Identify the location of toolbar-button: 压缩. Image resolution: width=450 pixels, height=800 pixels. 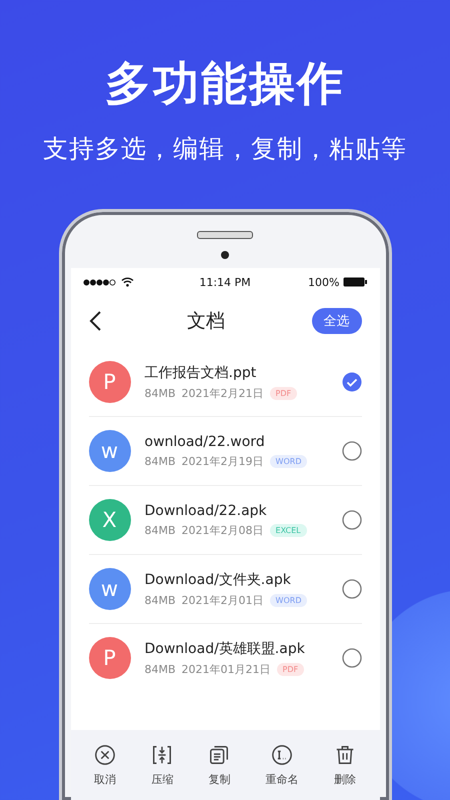
(162, 765).